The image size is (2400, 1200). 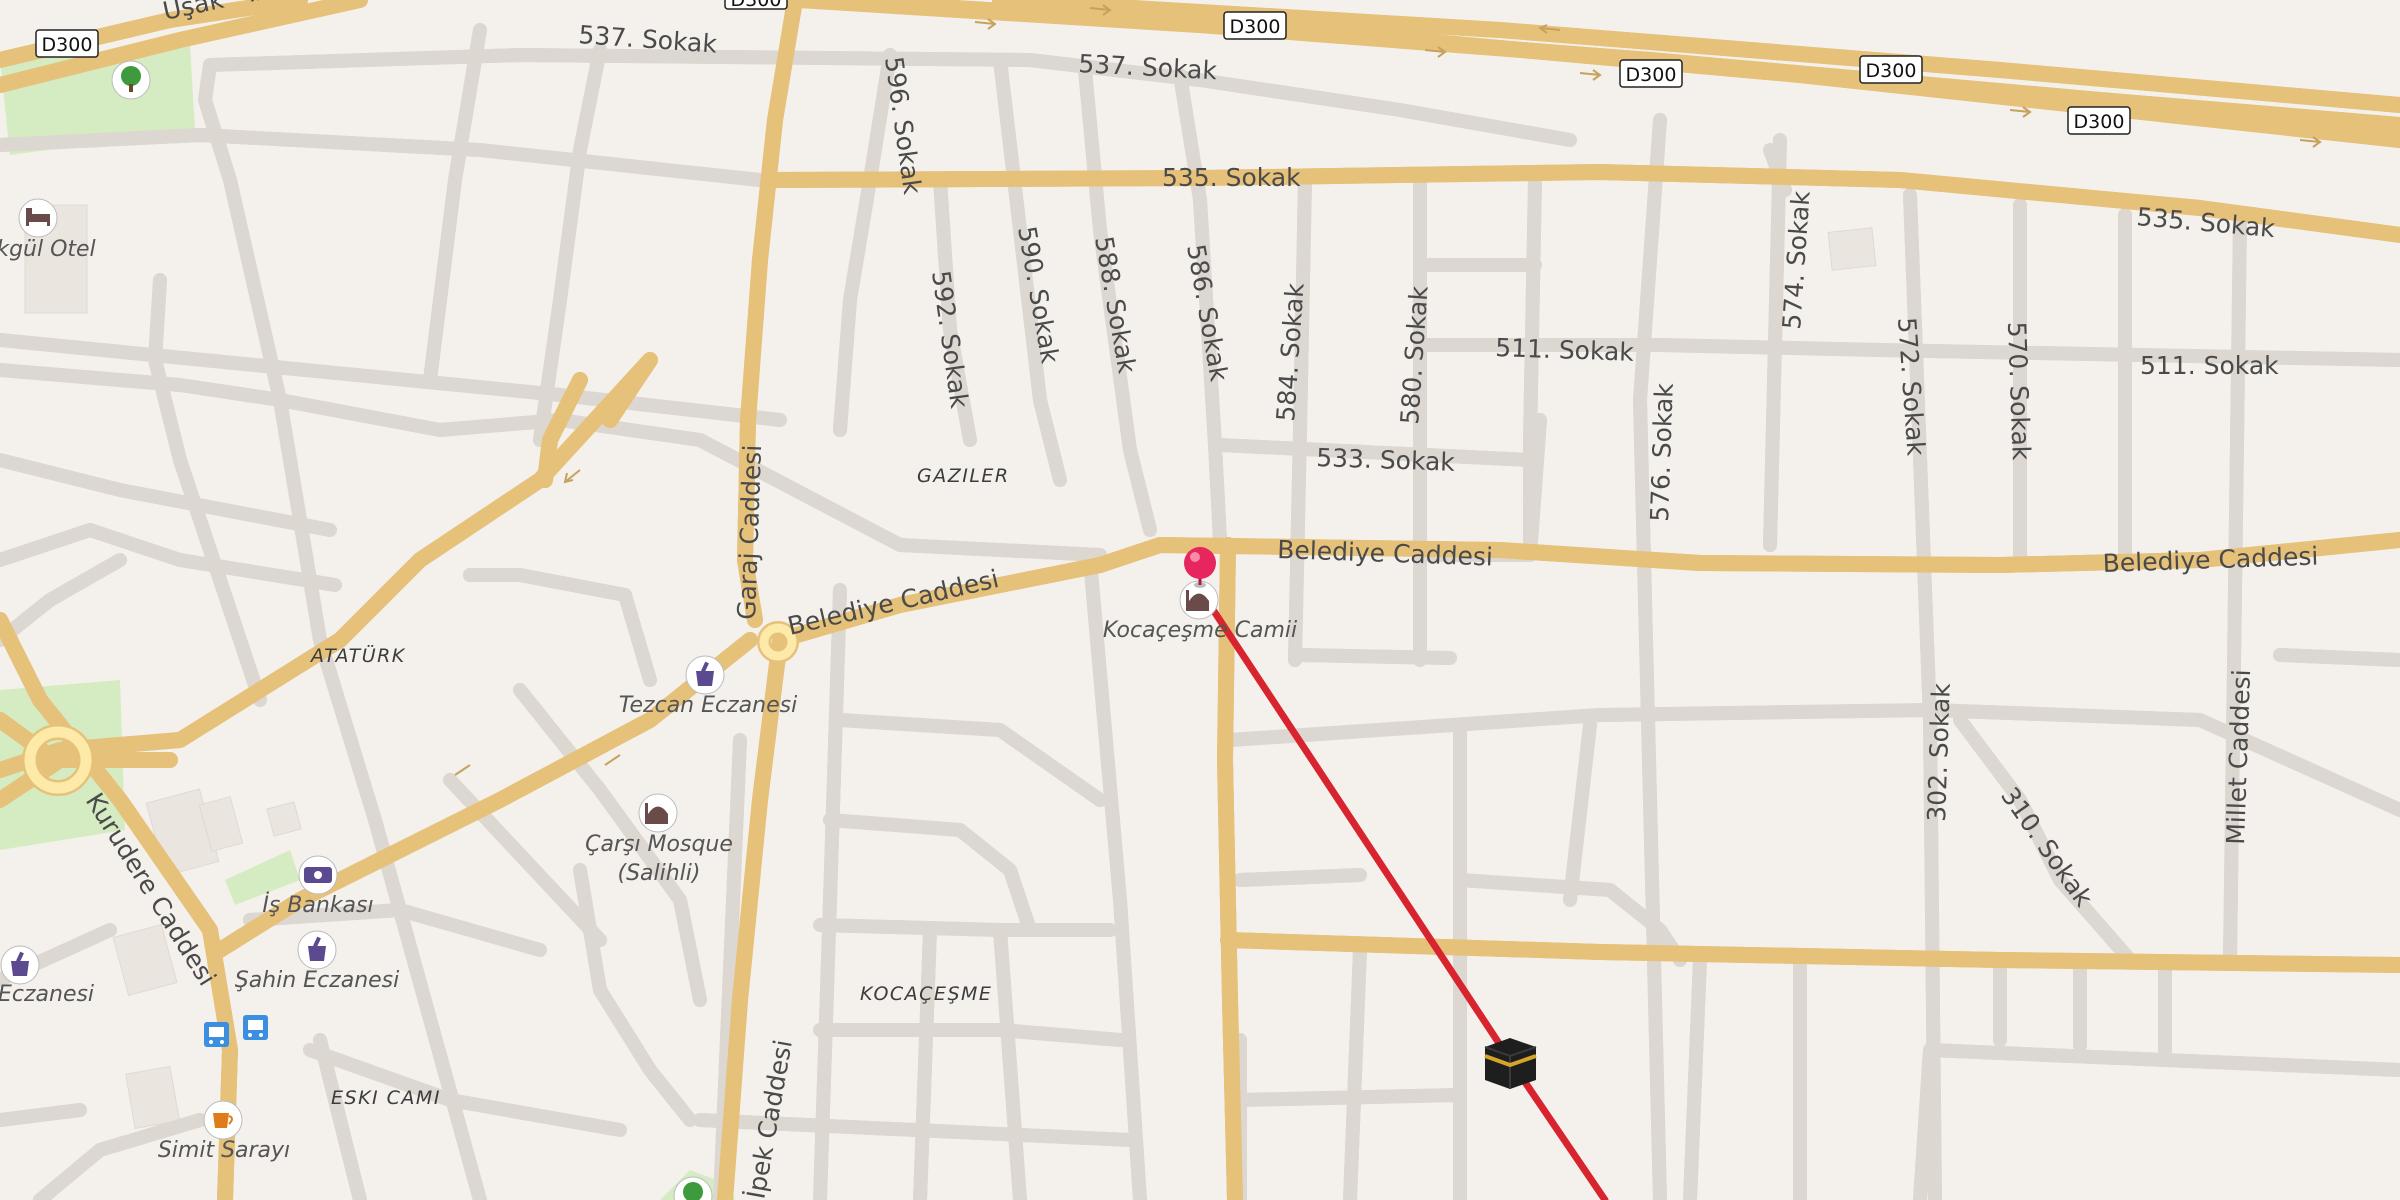 What do you see at coordinates (2019, 391) in the screenshot?
I see `street-label-570-sokak: 570. Sokak` at bounding box center [2019, 391].